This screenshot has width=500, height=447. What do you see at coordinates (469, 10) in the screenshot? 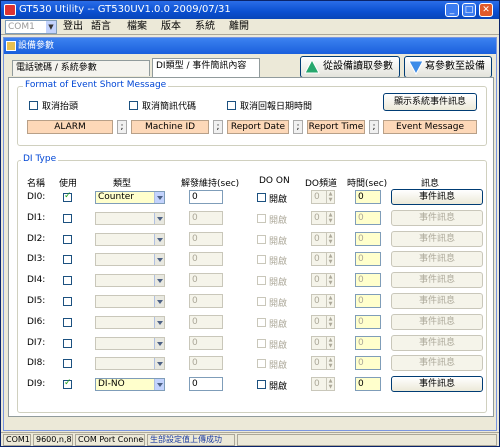
I see `maximize-button: □` at bounding box center [469, 10].